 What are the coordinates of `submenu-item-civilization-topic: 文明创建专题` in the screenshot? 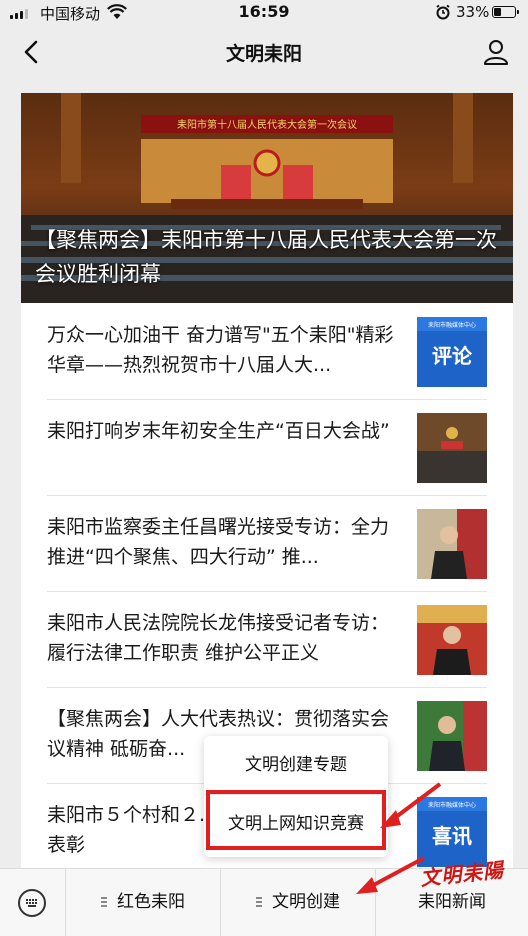 It's located at (296, 765).